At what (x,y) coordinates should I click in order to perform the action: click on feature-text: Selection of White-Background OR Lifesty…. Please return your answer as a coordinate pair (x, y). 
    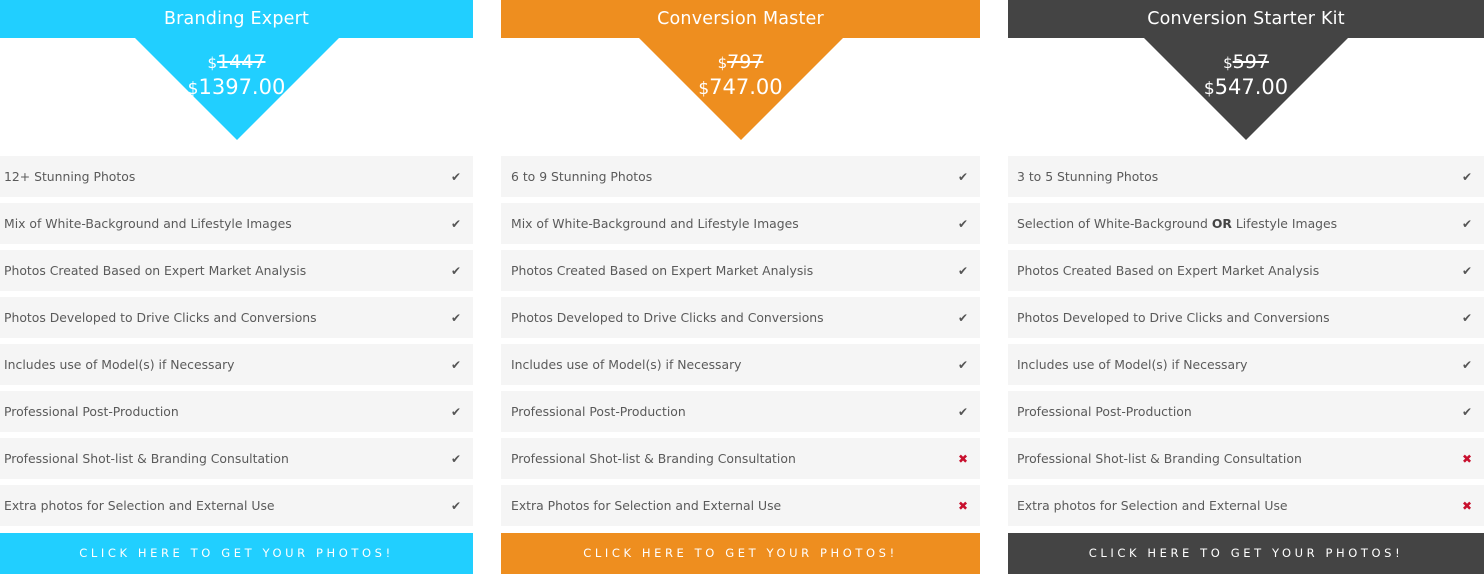
    Looking at the image, I should click on (1177, 223).